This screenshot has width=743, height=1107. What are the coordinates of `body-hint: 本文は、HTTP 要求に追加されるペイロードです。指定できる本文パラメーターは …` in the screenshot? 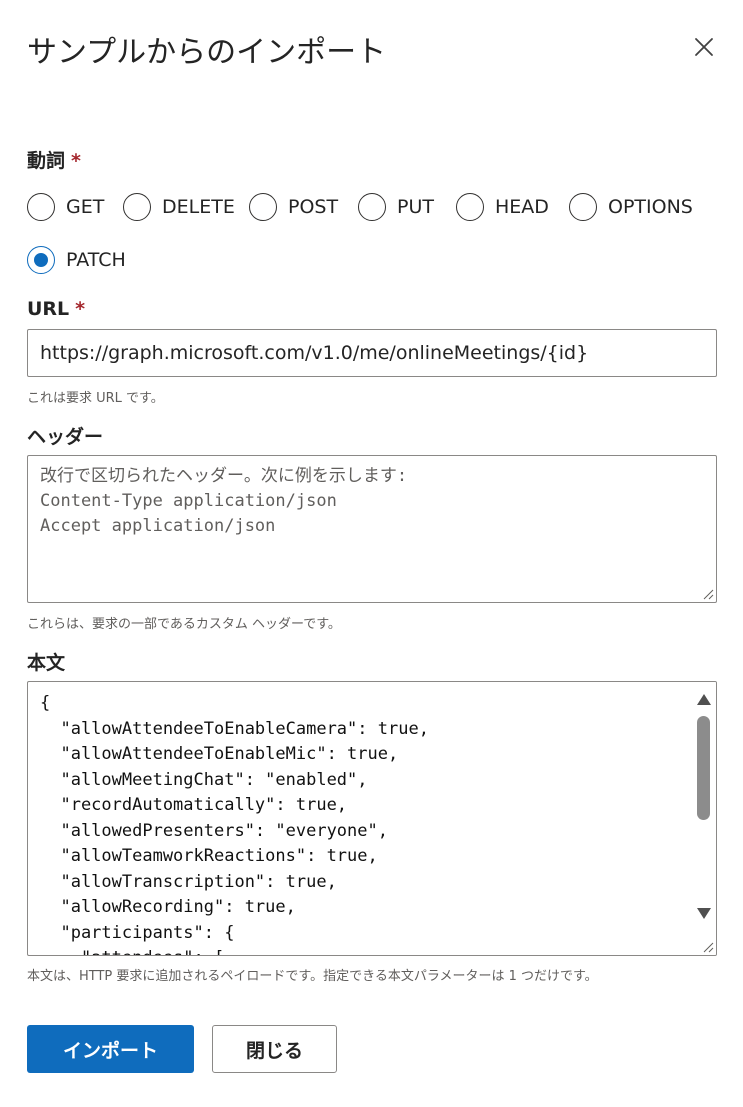 It's located at (312, 976).